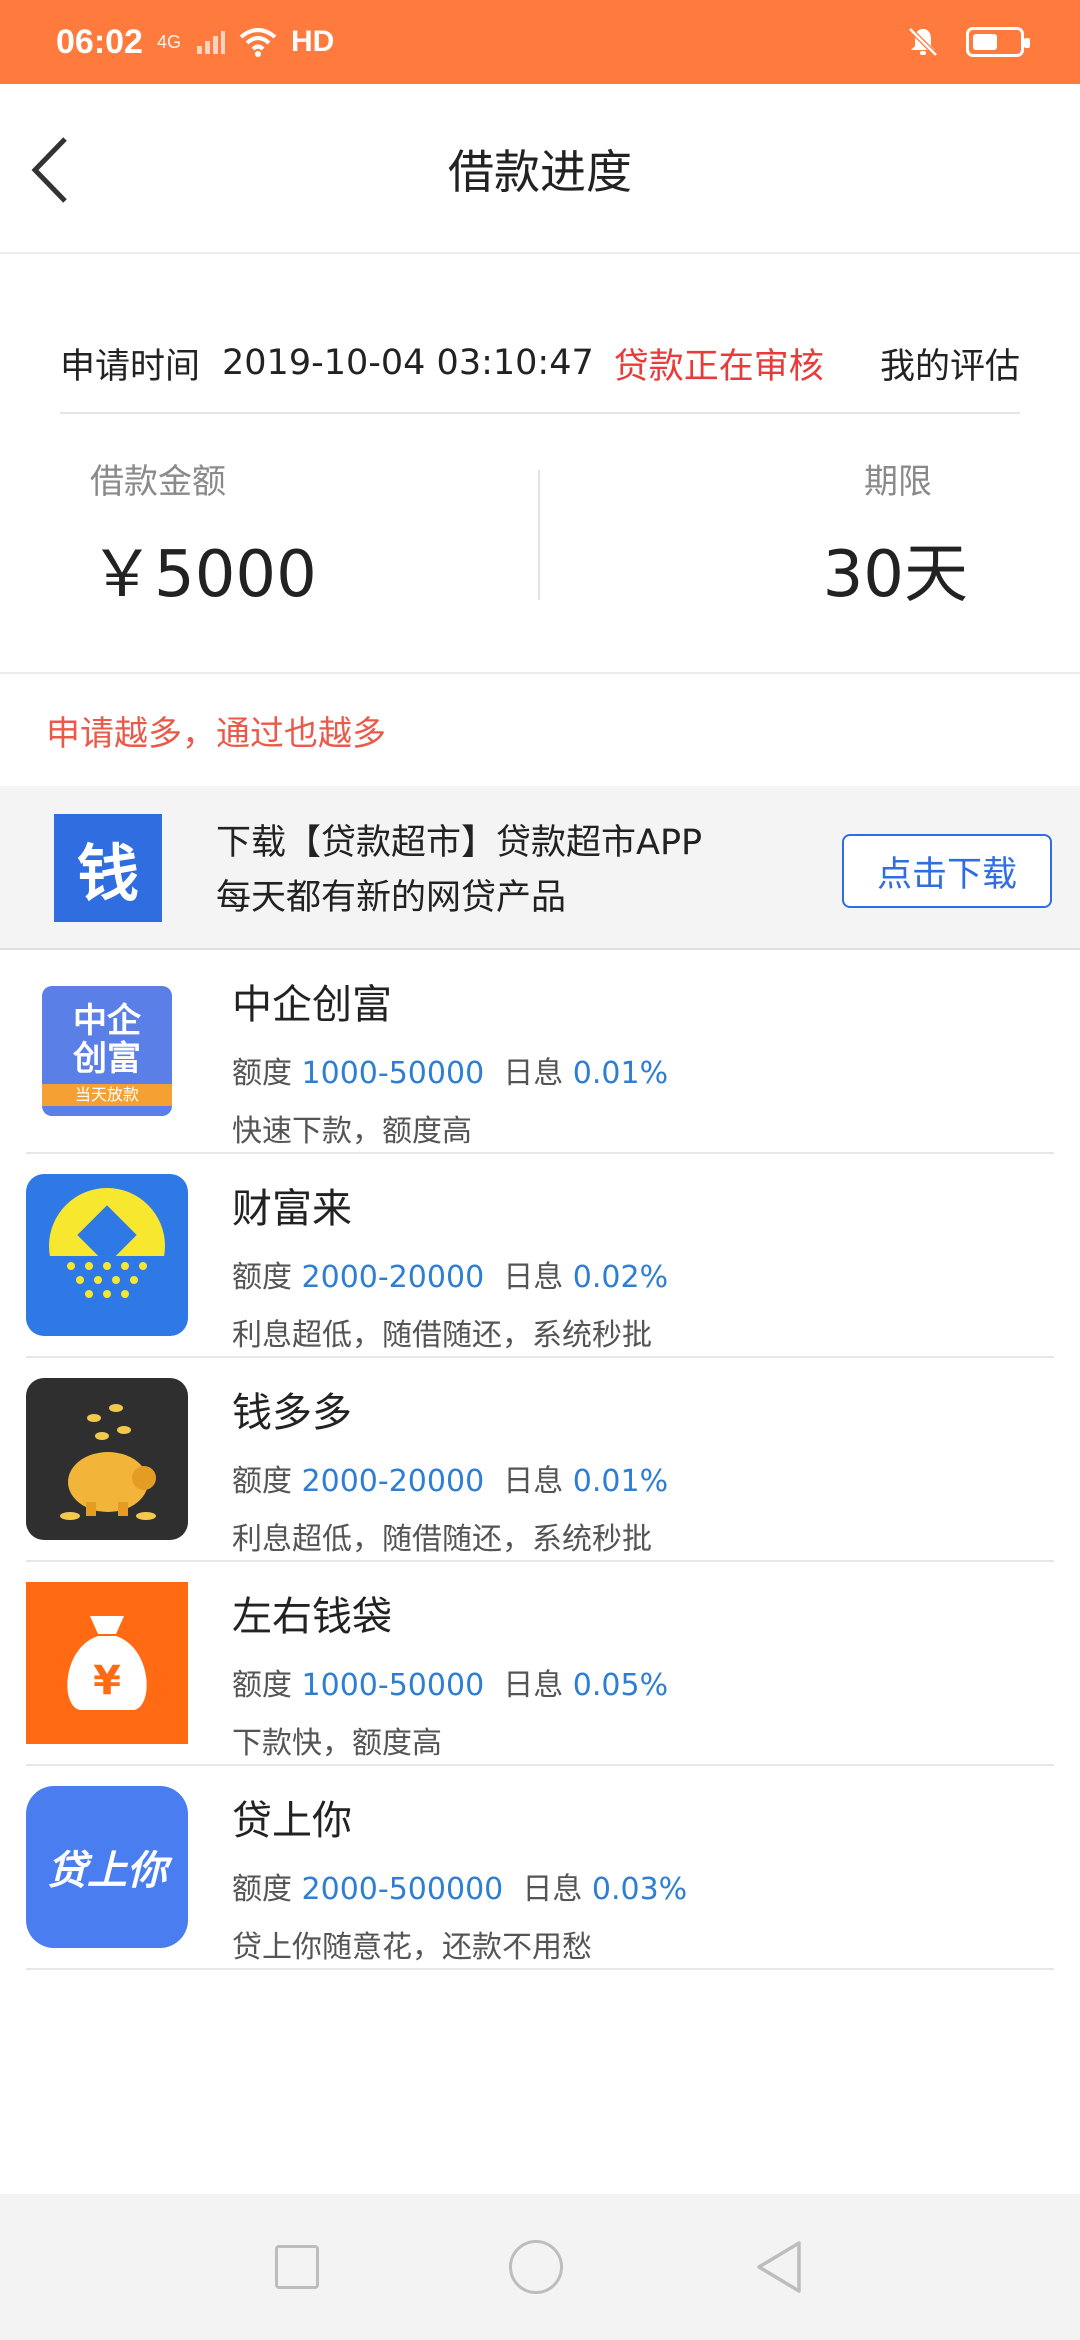 The height and width of the screenshot is (2340, 1080). I want to click on product-item-zuoyouqiandai: ¥ 左右钱袋 额度 1000-50000 日息 0.05% 下款快，额度高, so click(540, 1664).